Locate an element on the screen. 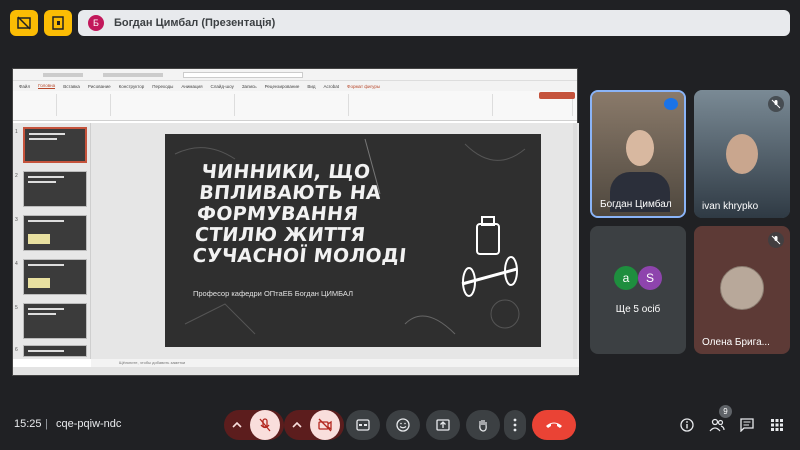 The image size is (800, 450). people-button is located at coordinates (717, 425).